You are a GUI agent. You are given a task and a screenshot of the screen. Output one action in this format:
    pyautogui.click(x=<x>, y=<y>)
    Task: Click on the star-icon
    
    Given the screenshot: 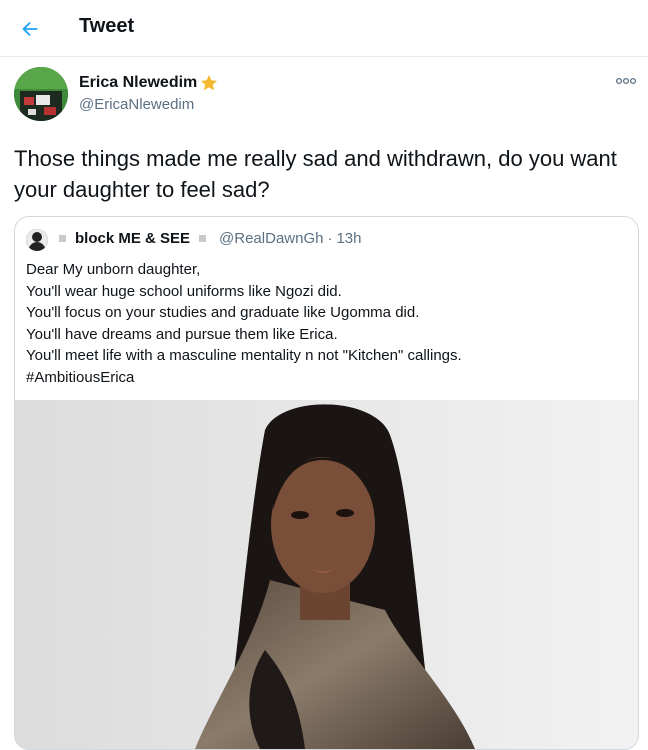 What is the action you would take?
    pyautogui.click(x=209, y=83)
    